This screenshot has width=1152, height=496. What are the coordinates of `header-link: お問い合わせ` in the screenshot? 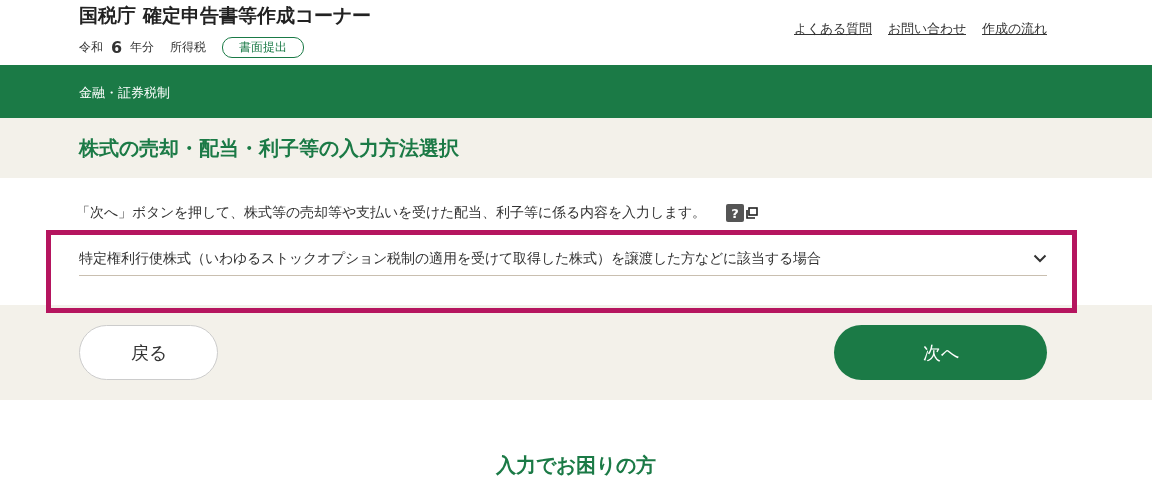 It's located at (927, 29).